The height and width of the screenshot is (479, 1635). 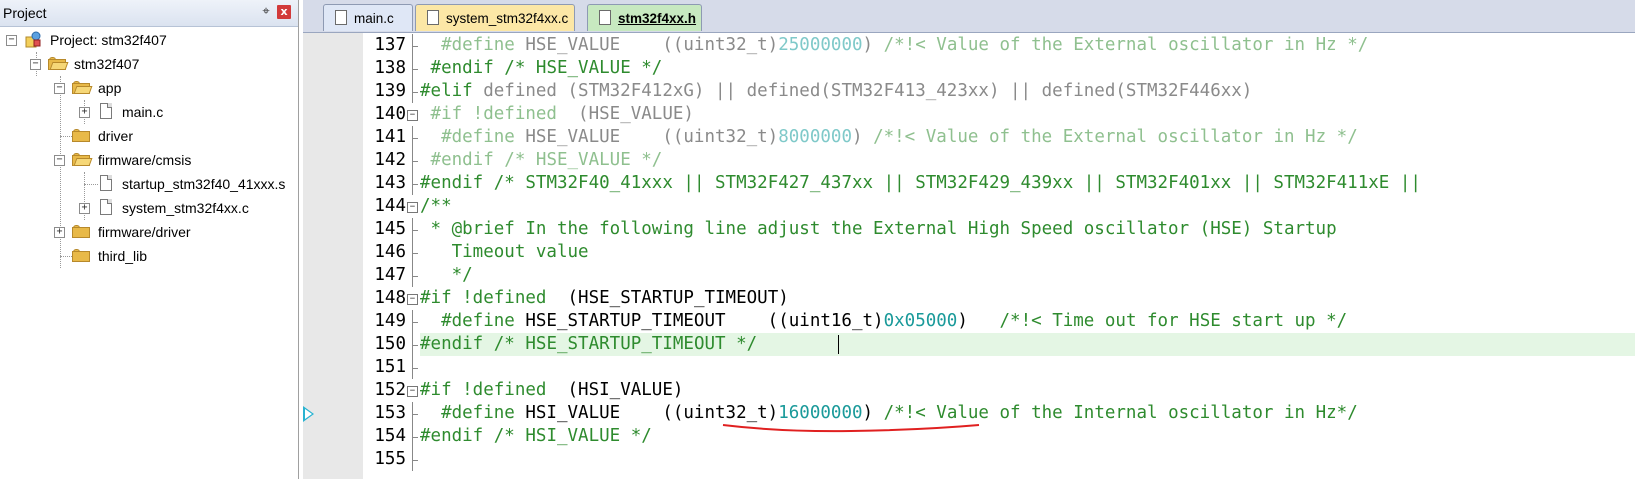 I want to click on tree-item-label: driver, so click(x=116, y=136).